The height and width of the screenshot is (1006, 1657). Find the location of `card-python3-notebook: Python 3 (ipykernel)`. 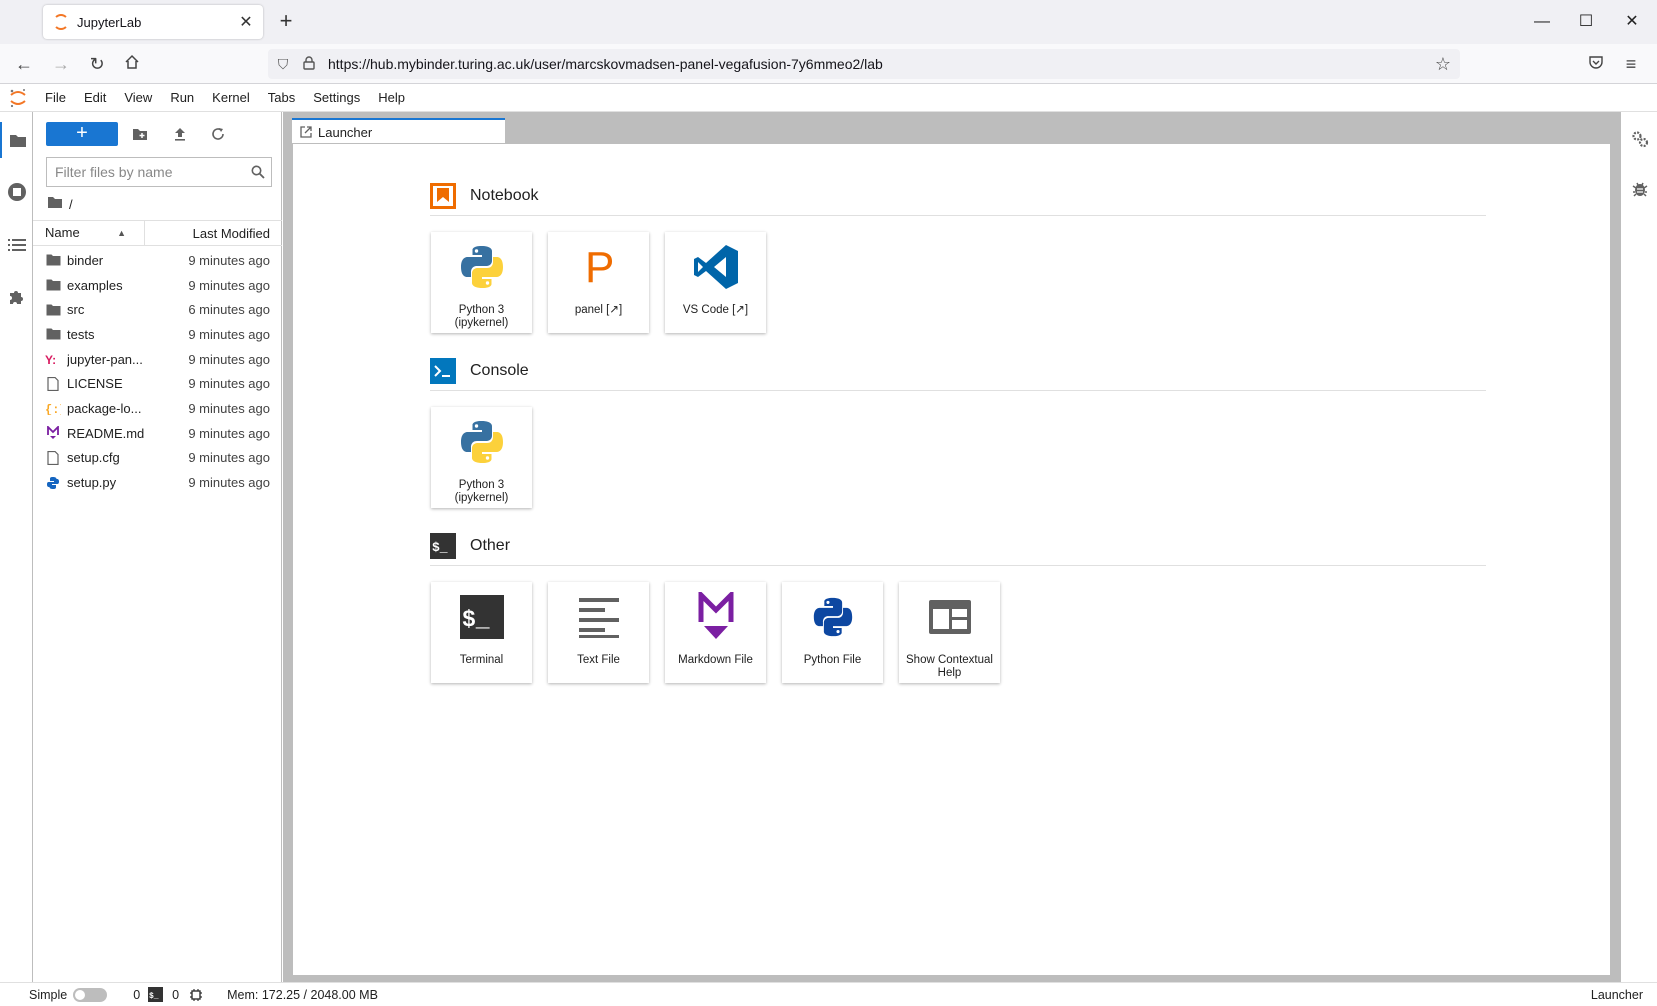

card-python3-notebook: Python 3 (ipykernel) is located at coordinates (481, 282).